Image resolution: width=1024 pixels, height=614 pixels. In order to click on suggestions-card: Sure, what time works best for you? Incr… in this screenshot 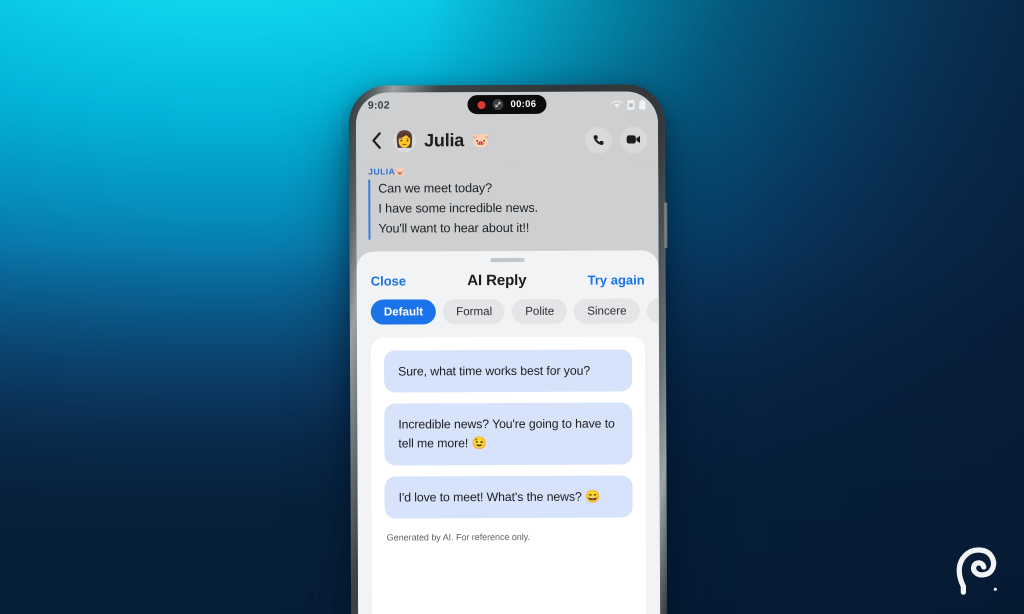, I will do `click(508, 475)`.